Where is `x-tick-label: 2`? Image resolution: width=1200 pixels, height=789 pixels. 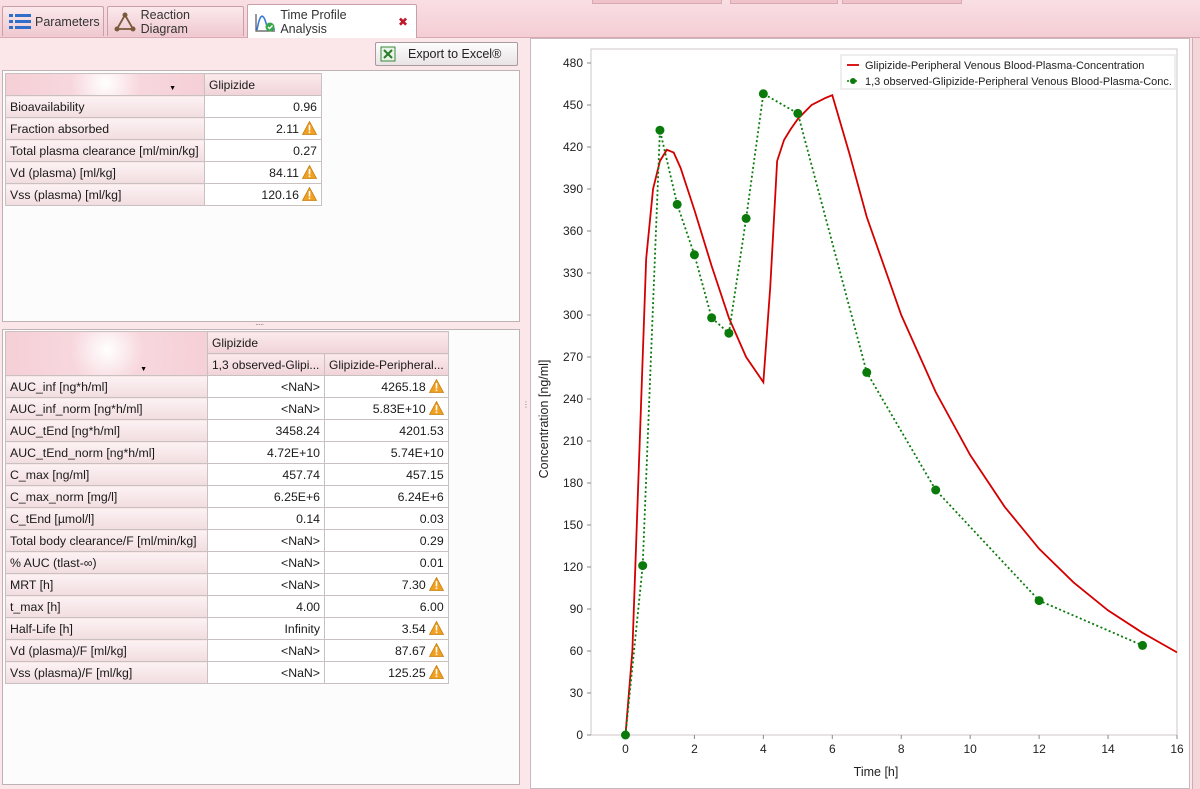
x-tick-label: 2 is located at coordinates (694, 749).